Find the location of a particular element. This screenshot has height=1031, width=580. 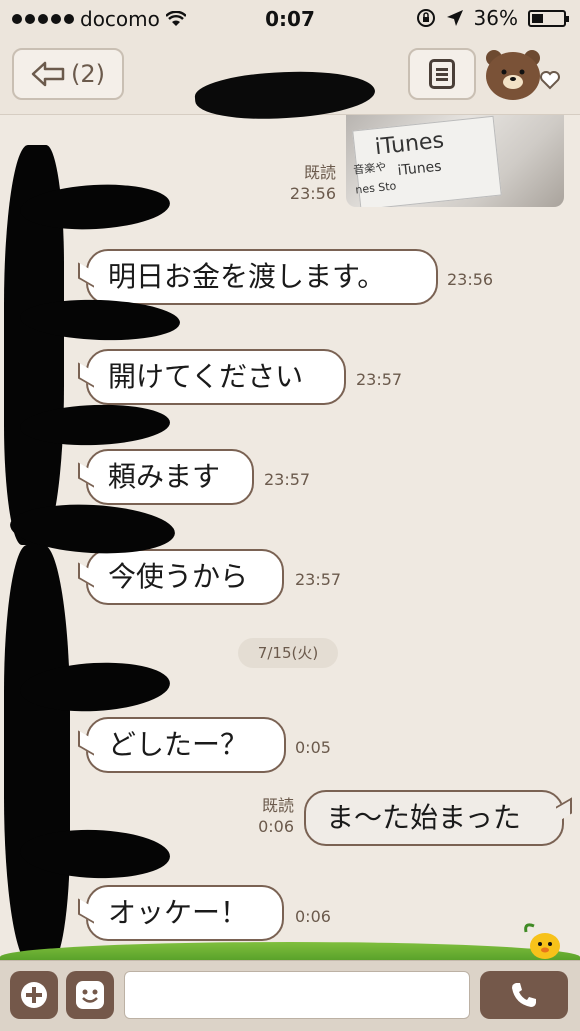

back-button: (2) is located at coordinates (68, 74).